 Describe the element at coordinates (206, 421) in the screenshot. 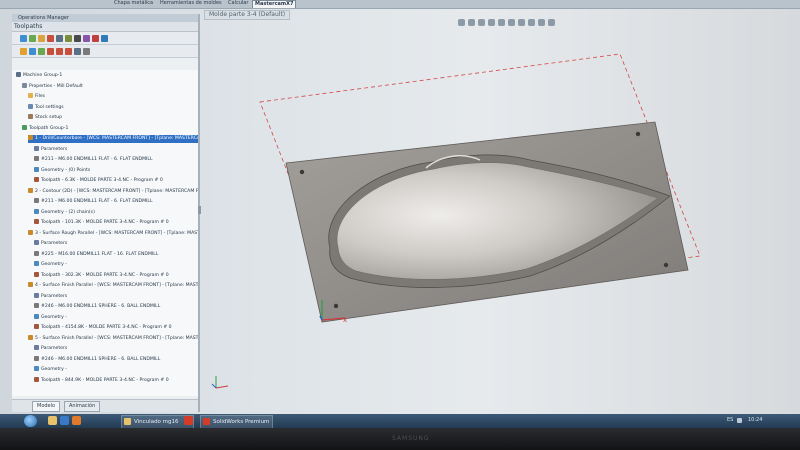

I see `solidworks-icon` at that location.